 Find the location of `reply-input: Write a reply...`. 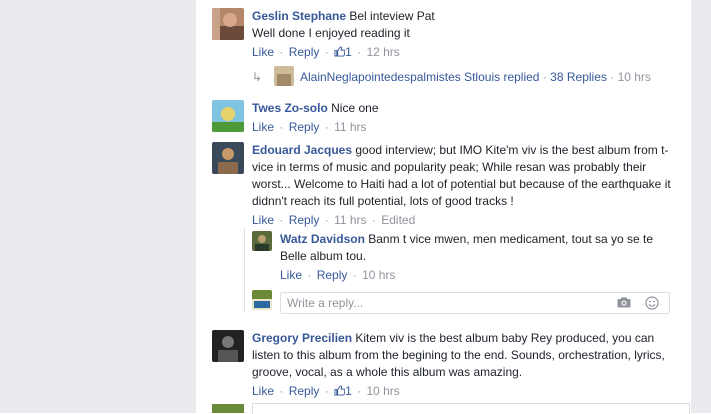

reply-input: Write a reply... is located at coordinates (475, 303).